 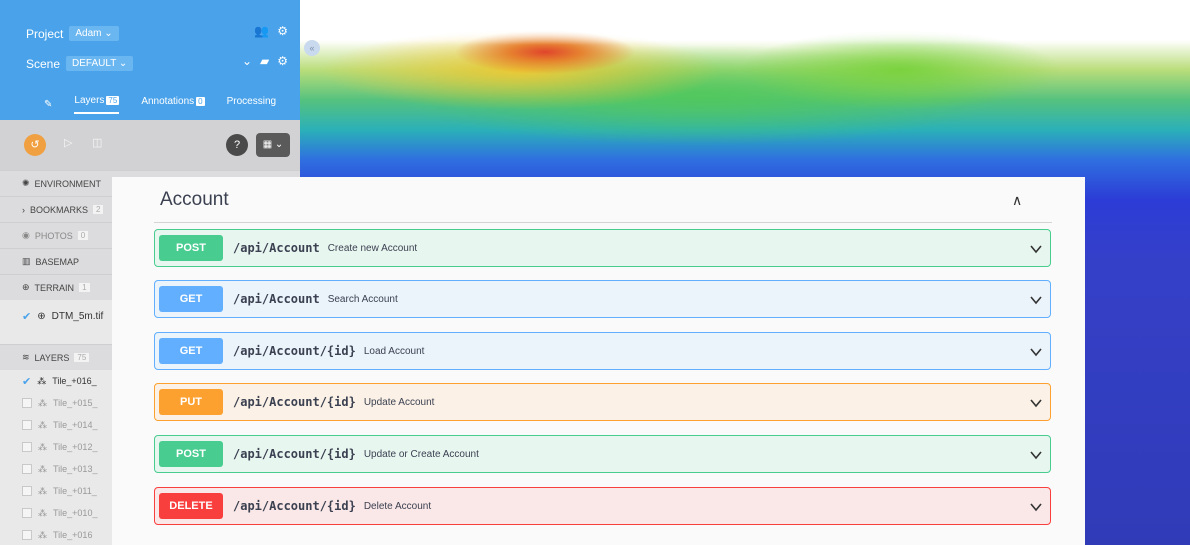 What do you see at coordinates (97, 142) in the screenshot?
I see `frame-icon: ◫` at bounding box center [97, 142].